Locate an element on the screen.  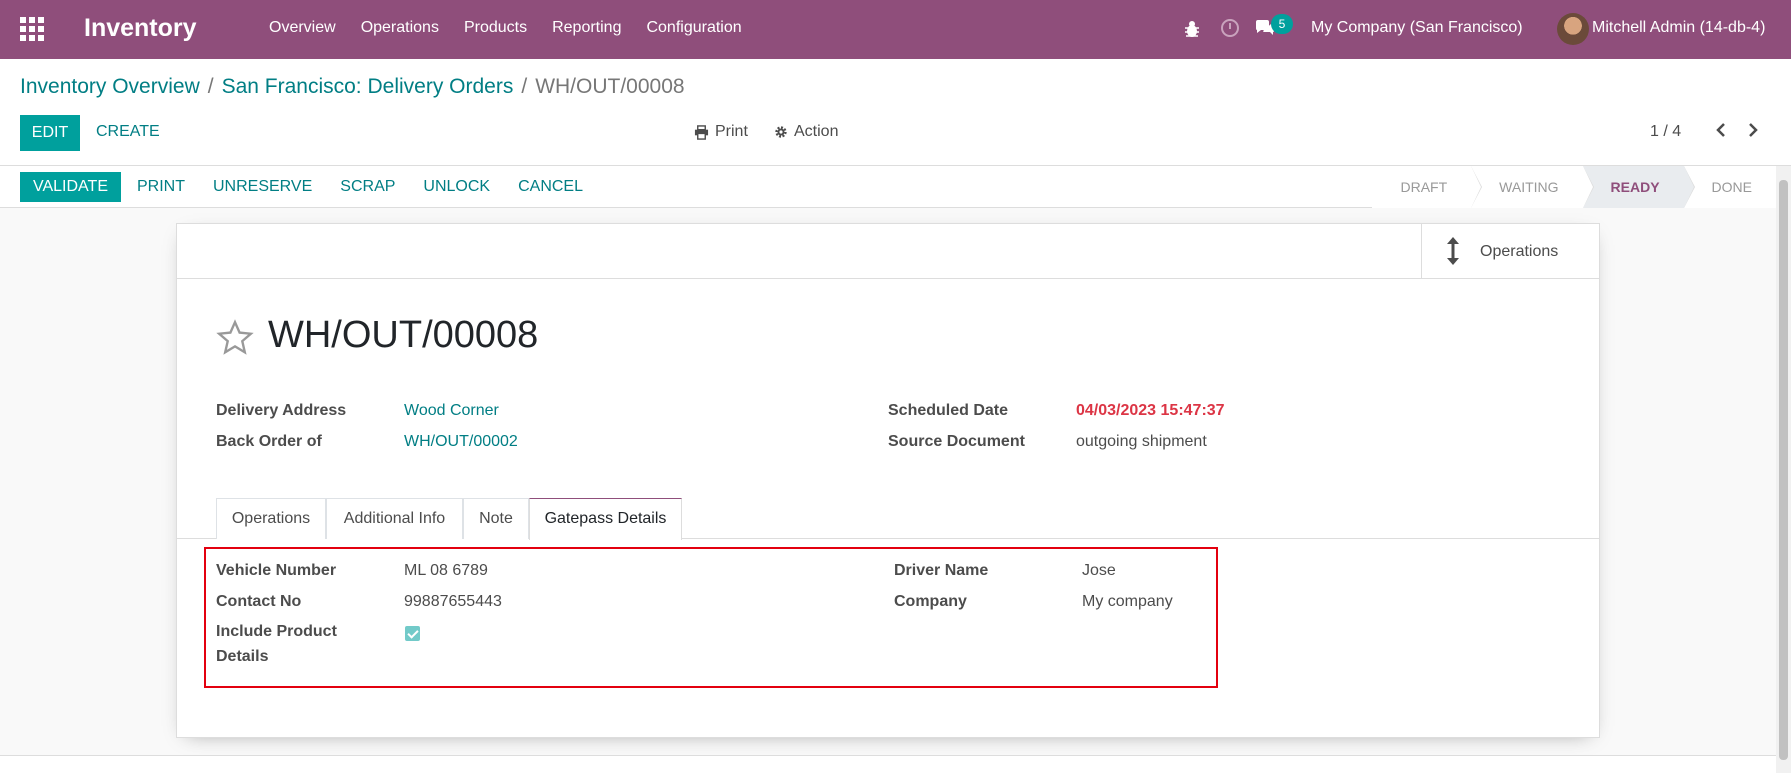
action-dropdown: Action is located at coordinates (806, 132).